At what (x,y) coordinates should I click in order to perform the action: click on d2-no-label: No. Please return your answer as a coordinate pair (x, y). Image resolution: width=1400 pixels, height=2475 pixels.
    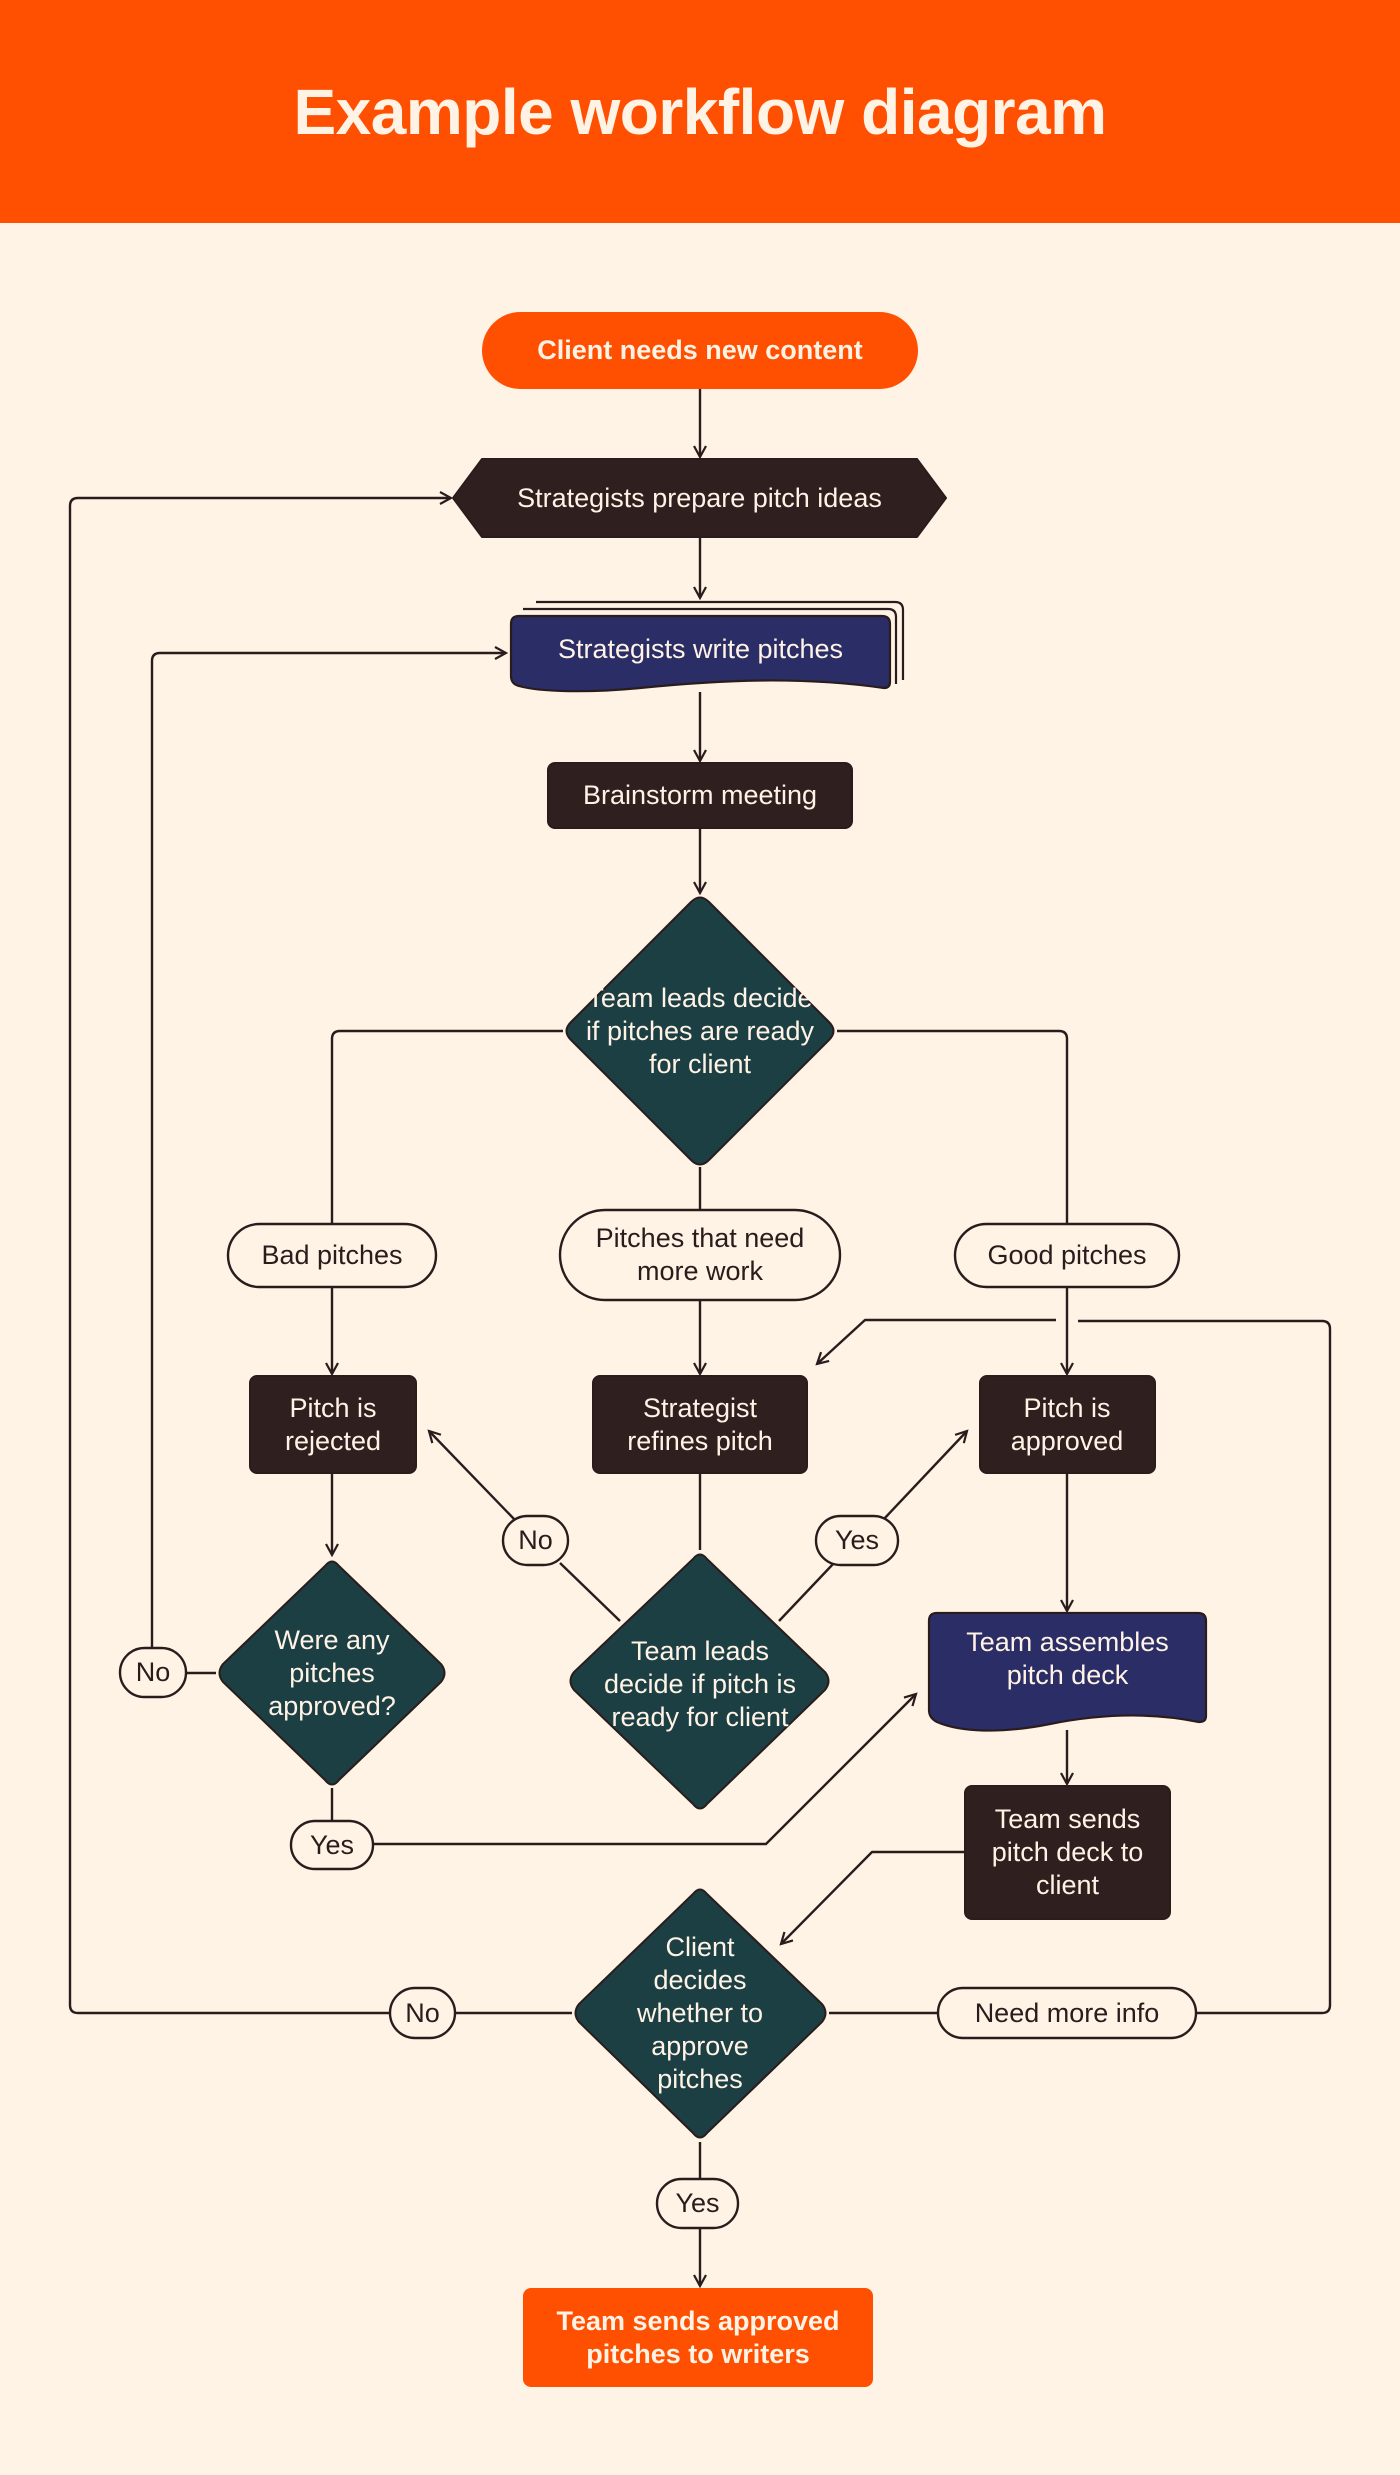
    Looking at the image, I should click on (535, 1540).